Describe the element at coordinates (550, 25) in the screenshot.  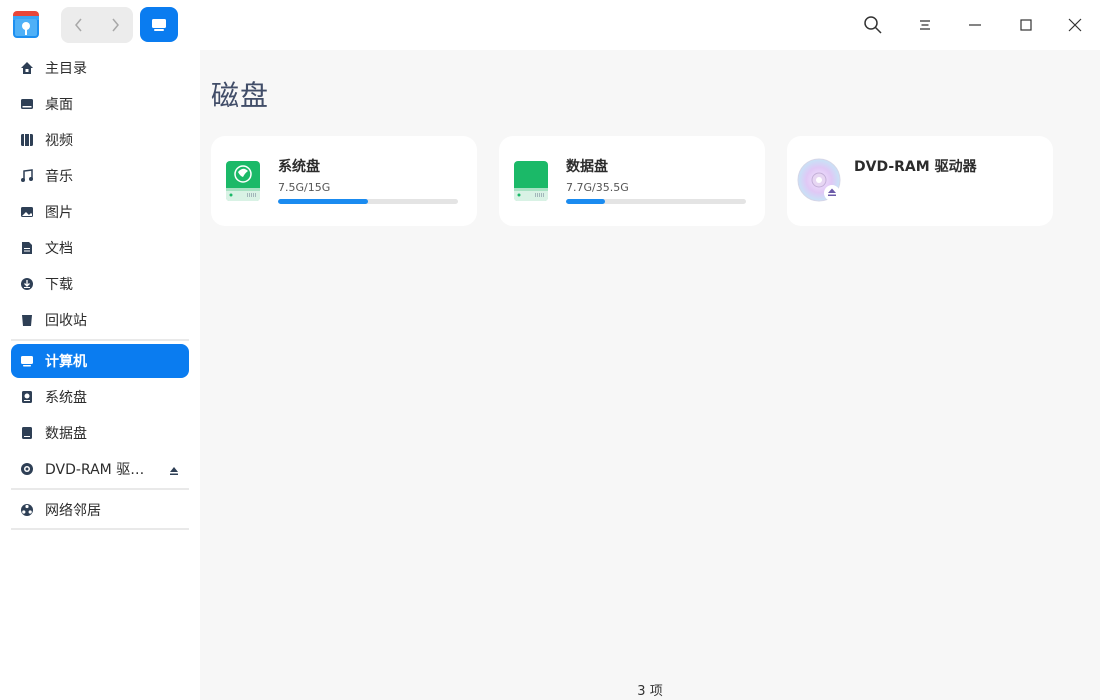
I see `title-bar` at that location.